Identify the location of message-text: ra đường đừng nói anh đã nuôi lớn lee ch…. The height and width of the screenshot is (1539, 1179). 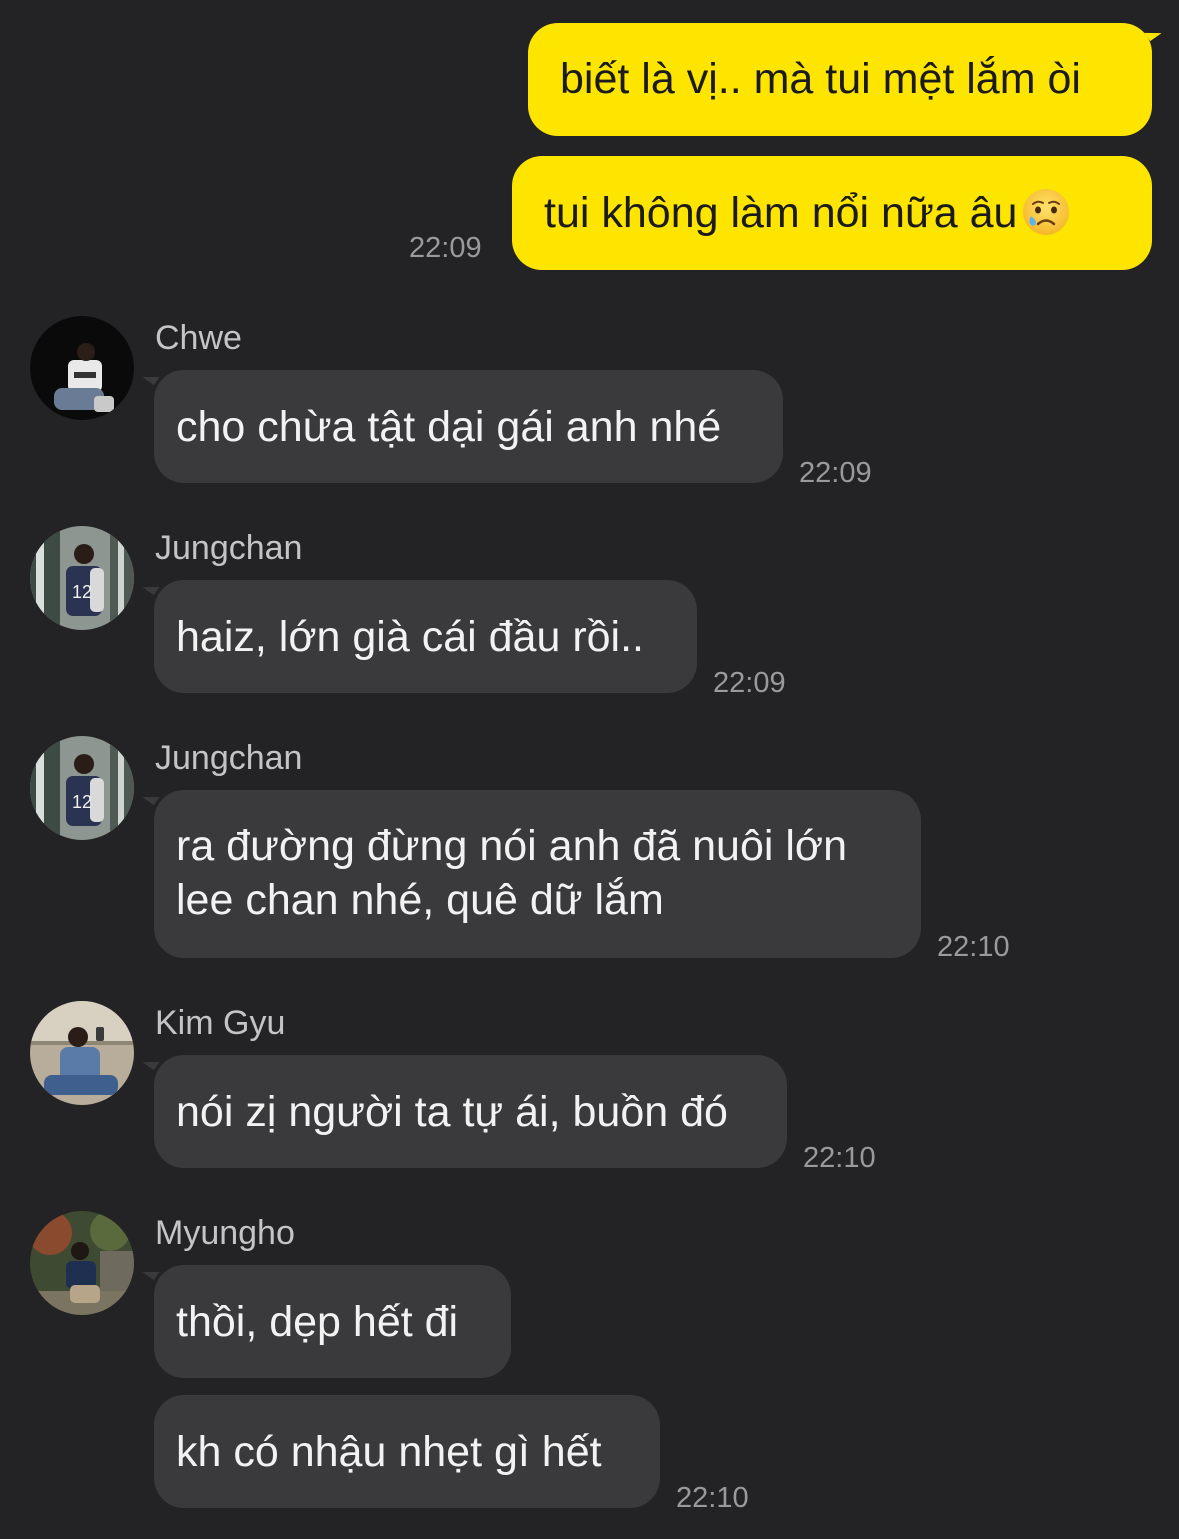
(512, 873).